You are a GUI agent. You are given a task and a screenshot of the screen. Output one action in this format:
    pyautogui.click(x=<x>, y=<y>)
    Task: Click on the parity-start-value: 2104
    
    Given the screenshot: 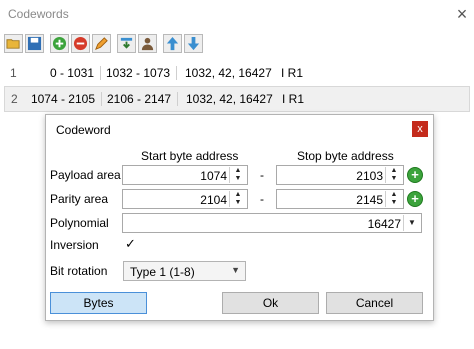 What is the action you would take?
    pyautogui.click(x=213, y=200)
    